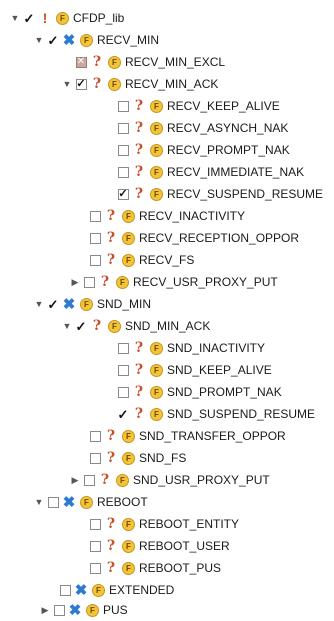  I want to click on tree-item-label: REBOOT_USER, so click(184, 546).